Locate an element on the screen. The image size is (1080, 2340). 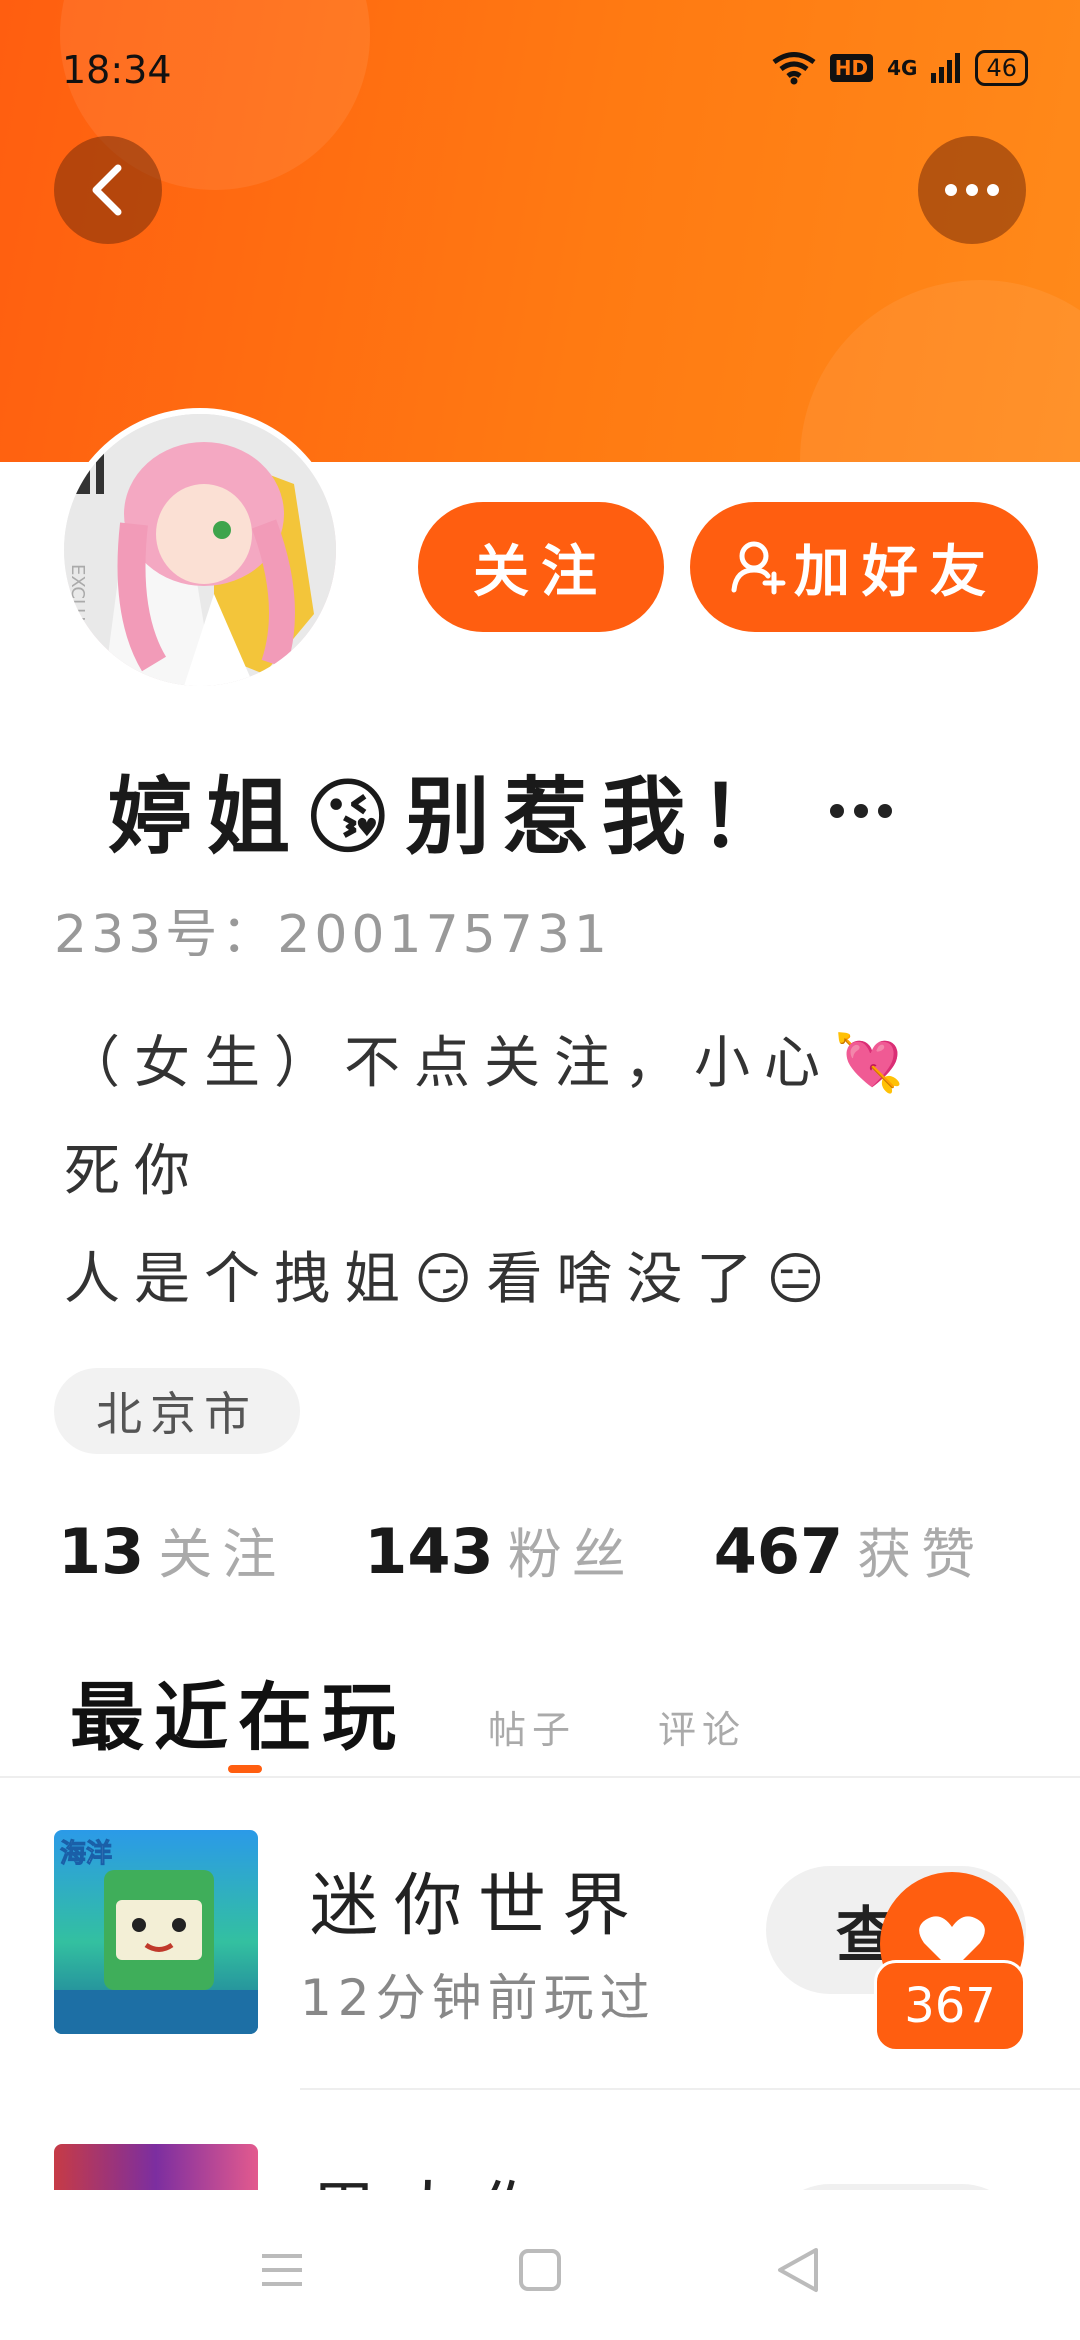
hd-badge: HD is located at coordinates (851, 68).